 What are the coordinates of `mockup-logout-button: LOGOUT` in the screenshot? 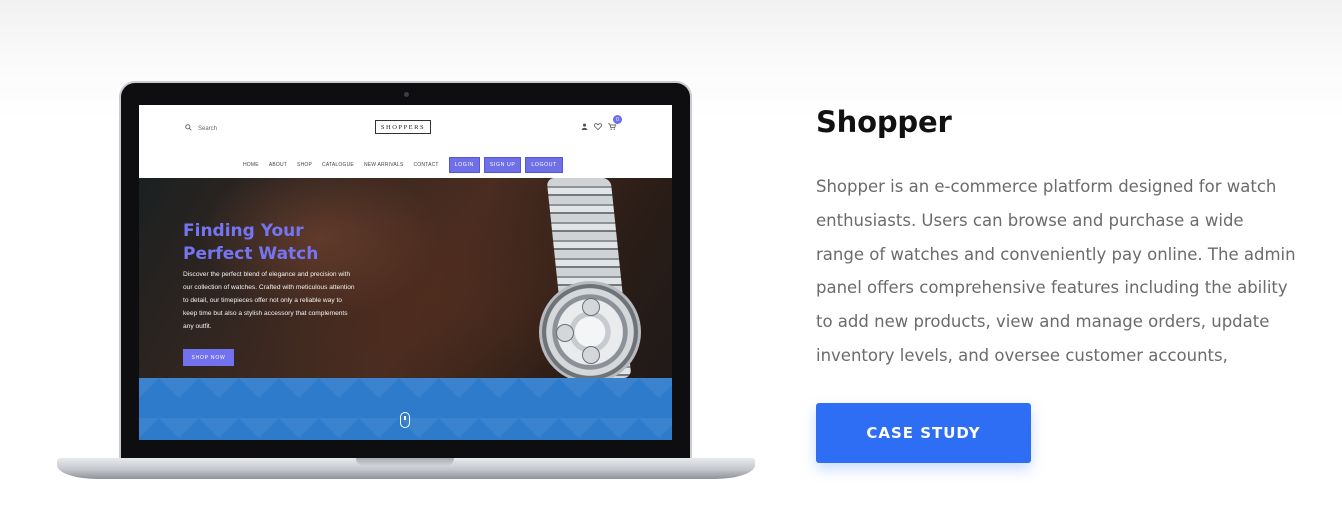 It's located at (544, 165).